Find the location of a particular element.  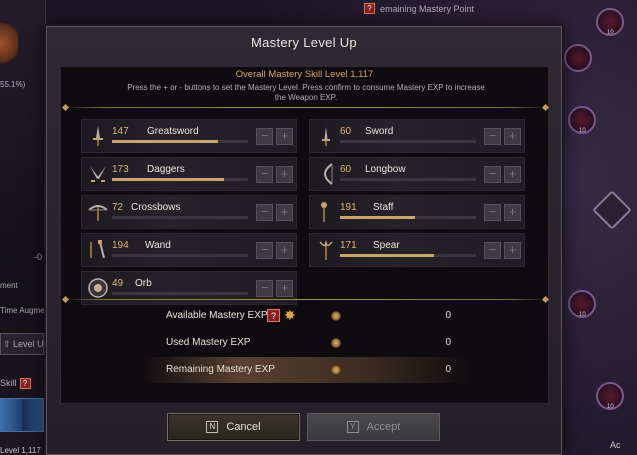

skill-tiles is located at coordinates (22, 415).